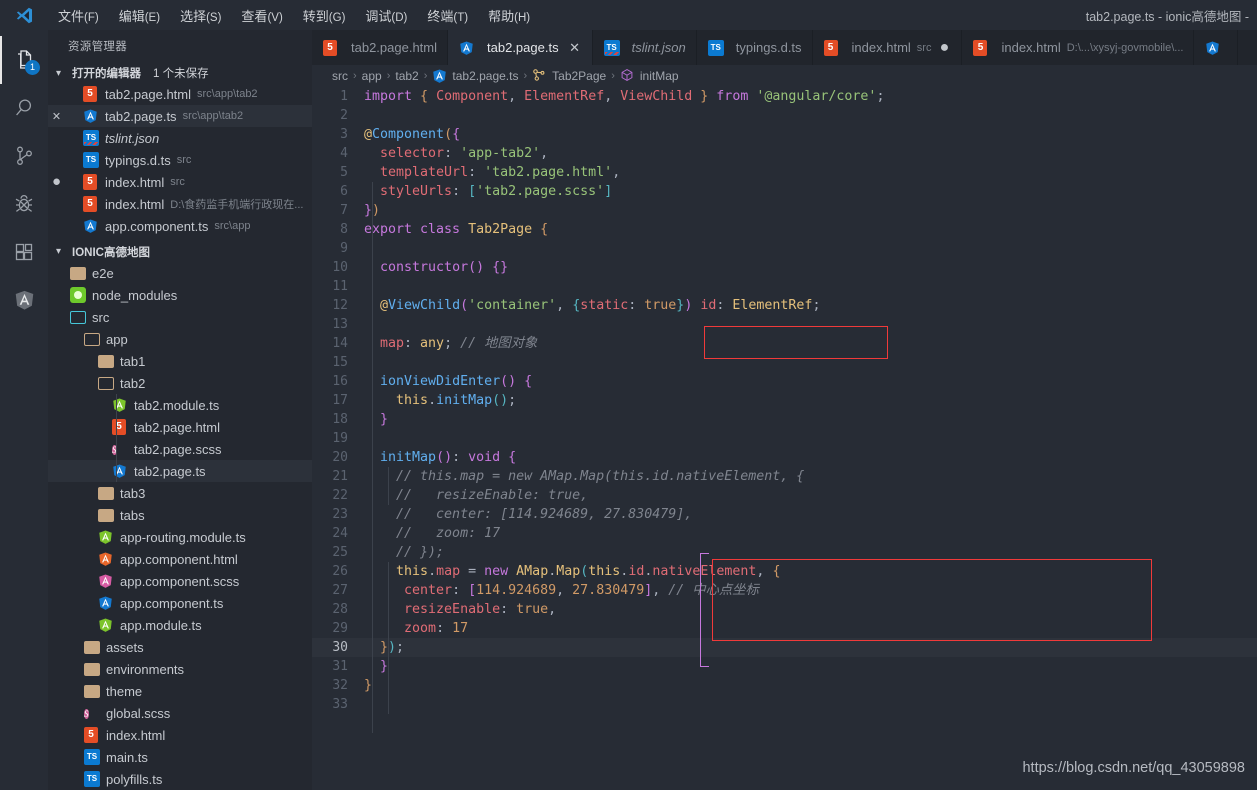 Image resolution: width=1257 pixels, height=790 pixels. What do you see at coordinates (784, 229) in the screenshot?
I see `code-line: 8 export class Tab2Page {` at bounding box center [784, 229].